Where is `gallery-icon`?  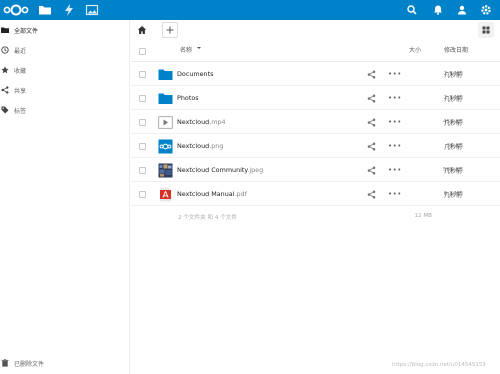 gallery-icon is located at coordinates (92, 10).